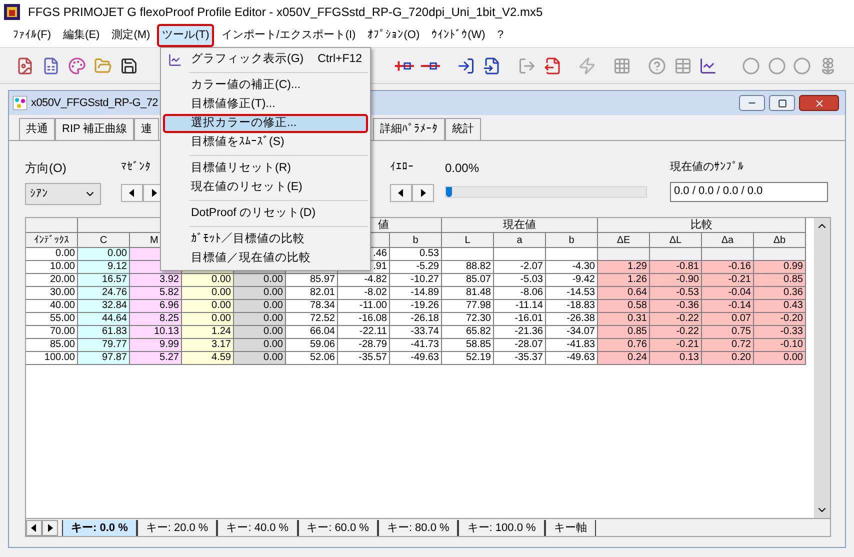  What do you see at coordinates (156, 306) in the screenshot?
I see `table-cell: 6.96` at bounding box center [156, 306].